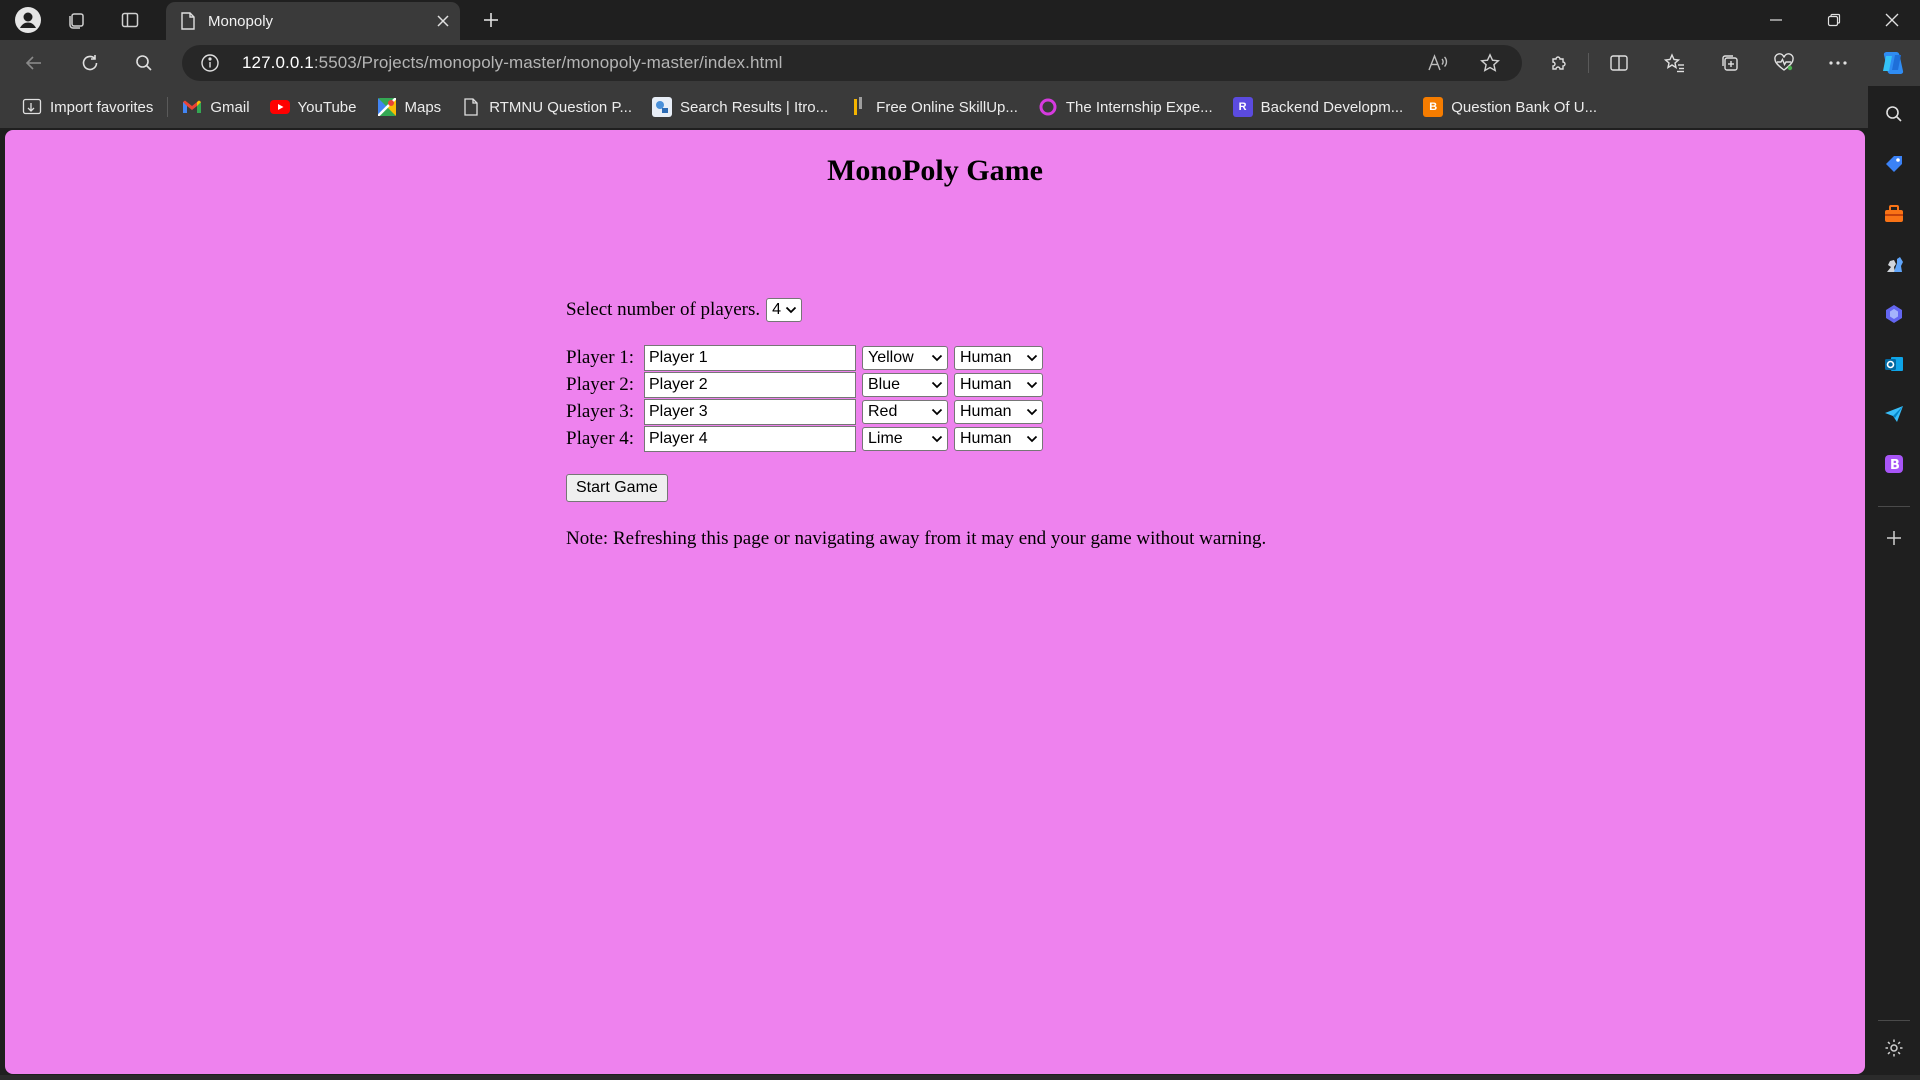 Image resolution: width=1920 pixels, height=1080 pixels. What do you see at coordinates (87, 107) in the screenshot?
I see `favorite-import: Import favorites` at bounding box center [87, 107].